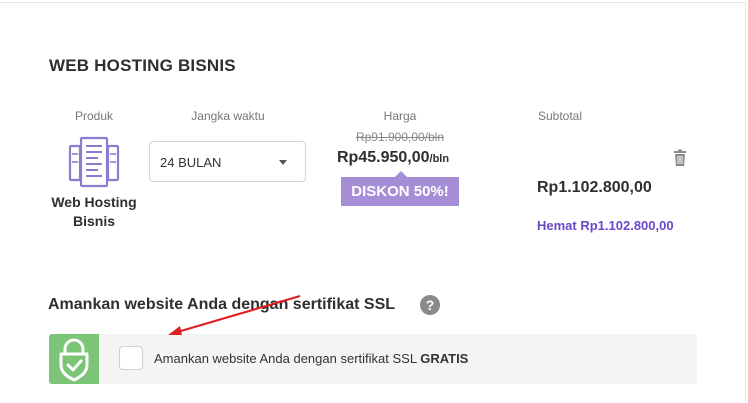 The image size is (748, 403). Describe the element at coordinates (605, 225) in the screenshot. I see `savings-text: Hemat Rp1.102.800,00` at that location.